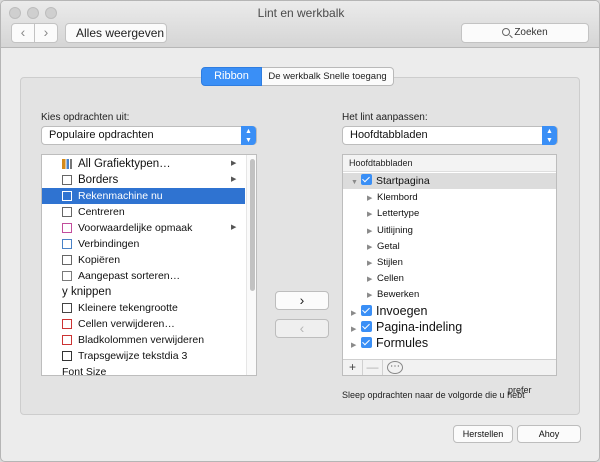  I want to click on scrollbar-thumb, so click(252, 225).